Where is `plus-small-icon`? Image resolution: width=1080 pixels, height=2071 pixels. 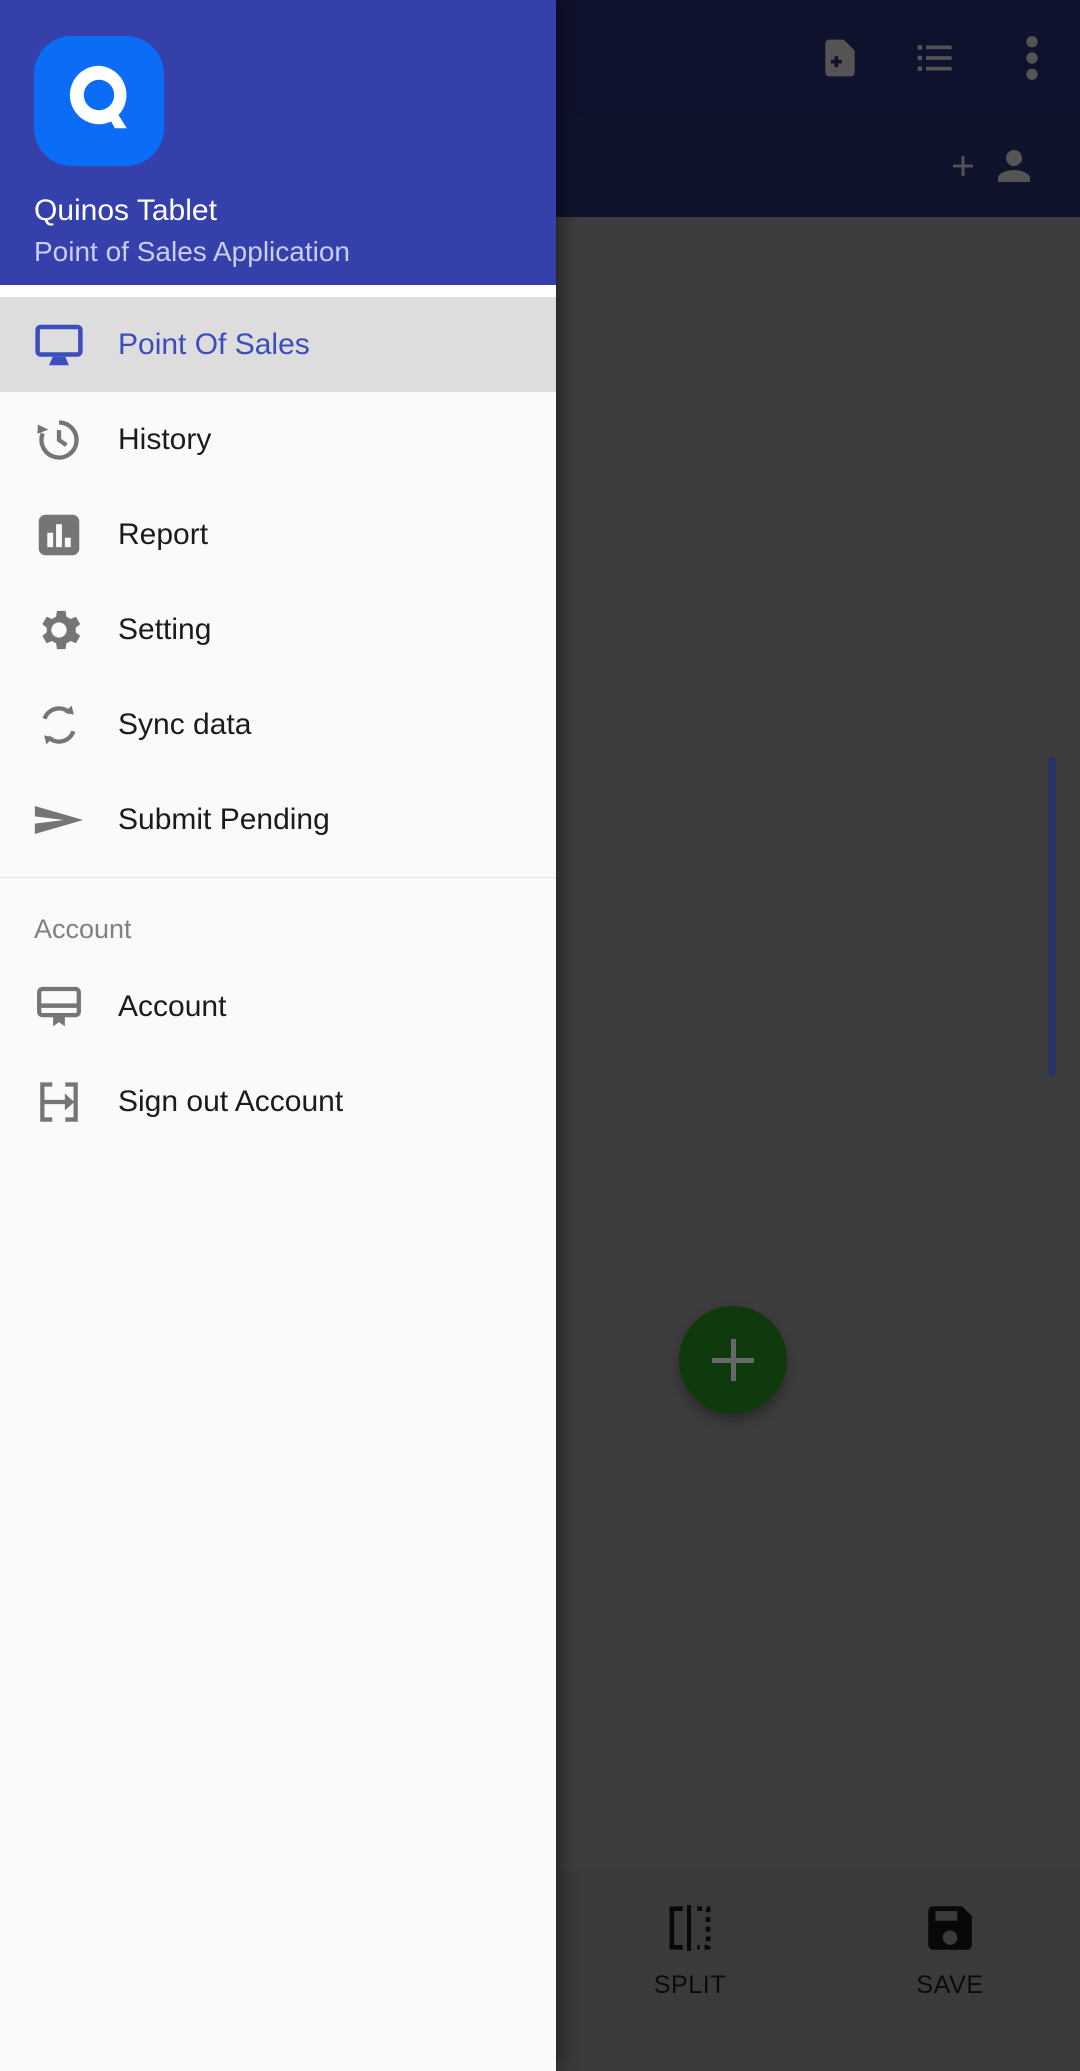 plus-small-icon is located at coordinates (963, 166).